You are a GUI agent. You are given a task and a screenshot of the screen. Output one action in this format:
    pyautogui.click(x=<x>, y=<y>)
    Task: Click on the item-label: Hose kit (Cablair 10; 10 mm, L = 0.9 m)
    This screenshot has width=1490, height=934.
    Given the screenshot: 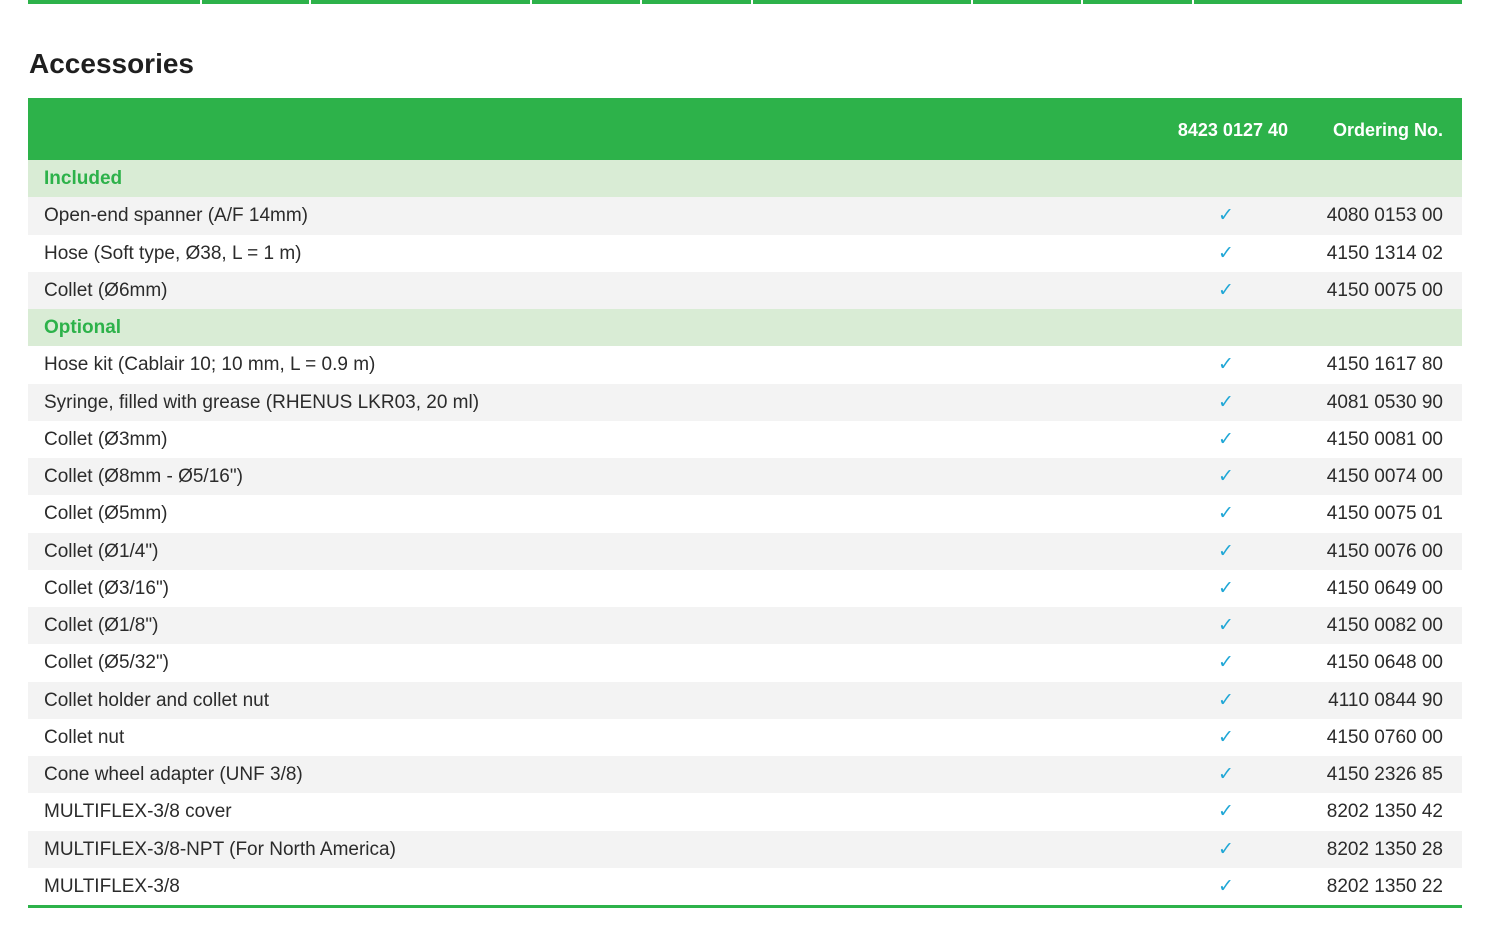 What is the action you would take?
    pyautogui.click(x=210, y=365)
    